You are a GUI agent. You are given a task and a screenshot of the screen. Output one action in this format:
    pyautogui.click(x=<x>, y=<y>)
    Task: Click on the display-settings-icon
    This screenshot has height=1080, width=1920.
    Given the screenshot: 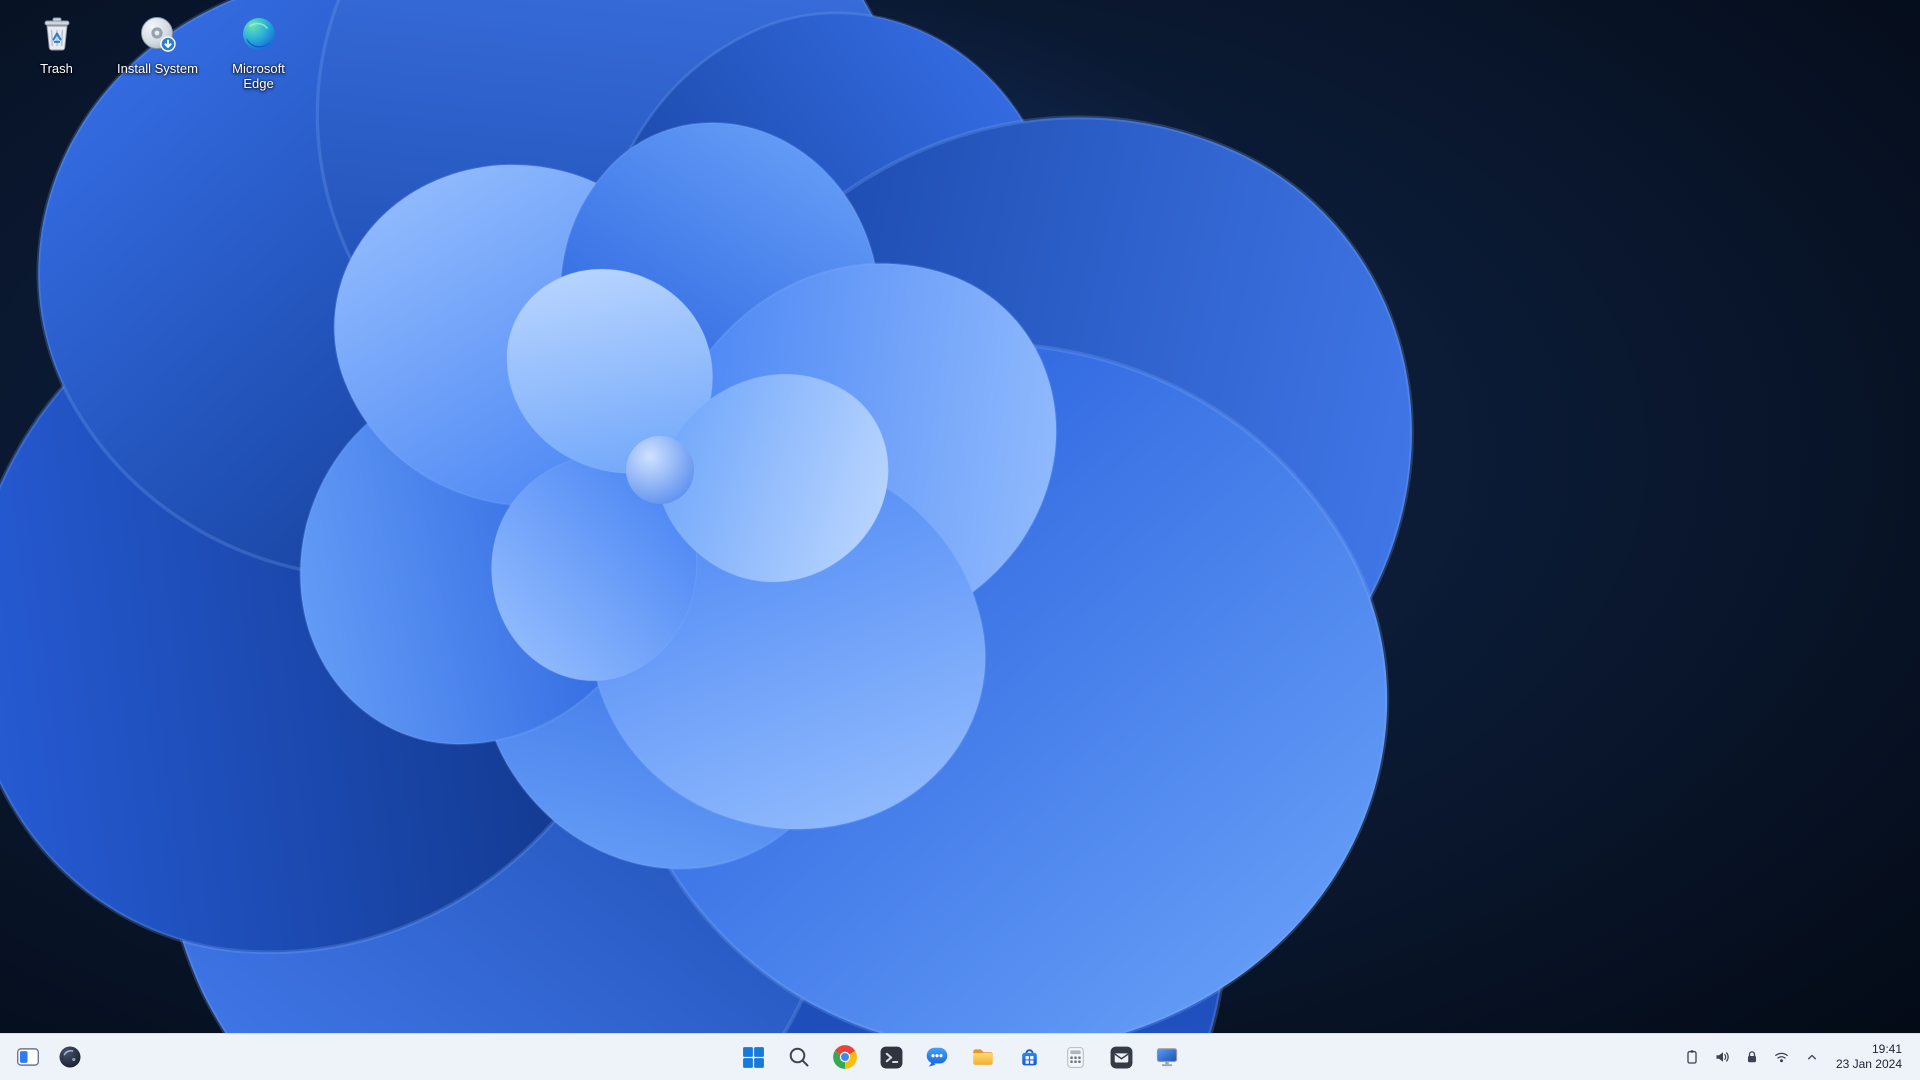 What is the action you would take?
    pyautogui.click(x=1167, y=1057)
    